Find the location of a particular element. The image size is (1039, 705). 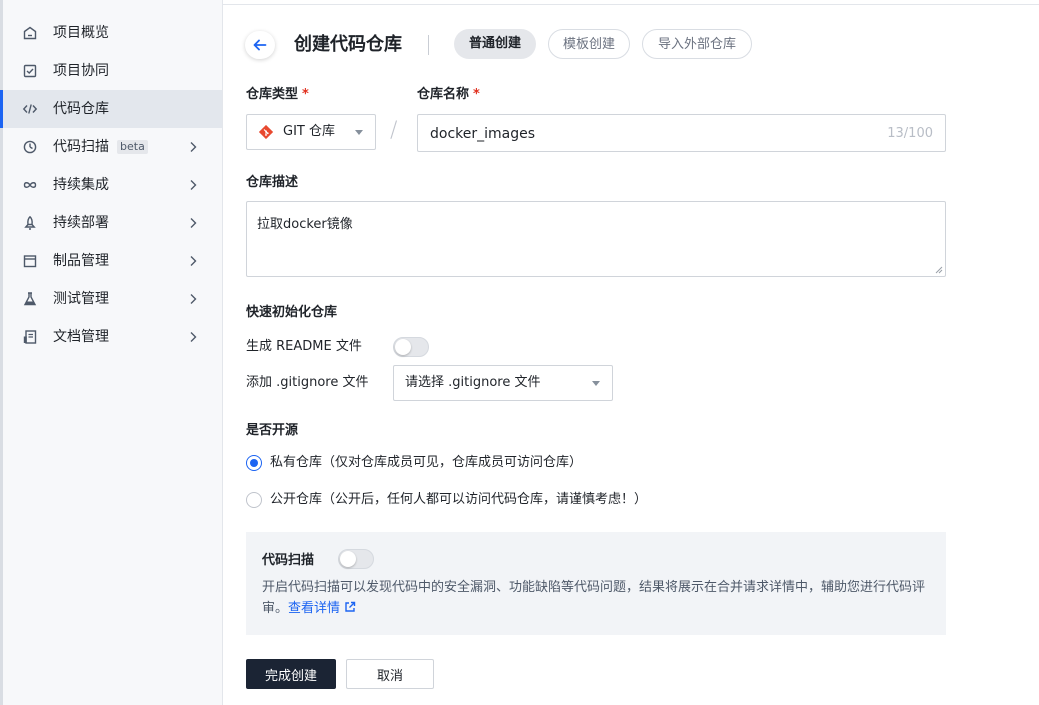

public-radio is located at coordinates (254, 500).